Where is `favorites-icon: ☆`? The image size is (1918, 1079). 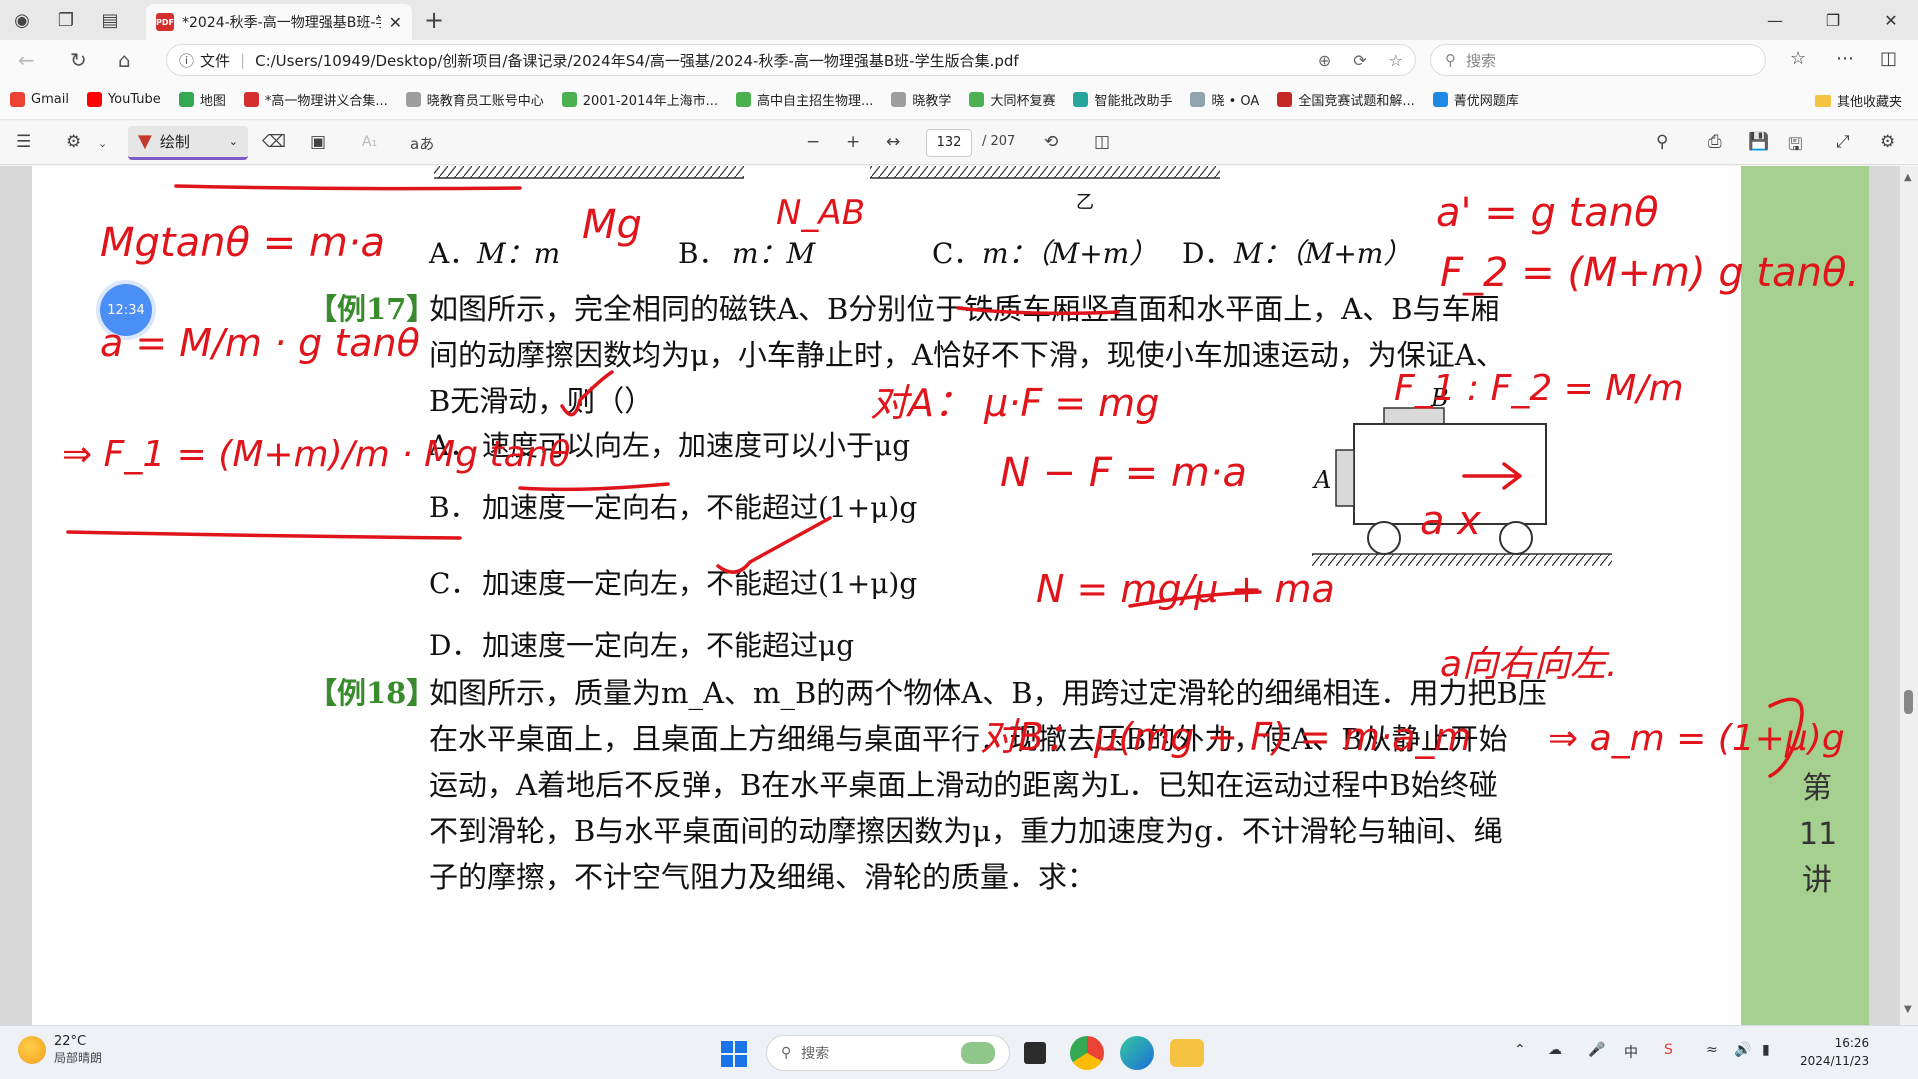 favorites-icon: ☆ is located at coordinates (1798, 58).